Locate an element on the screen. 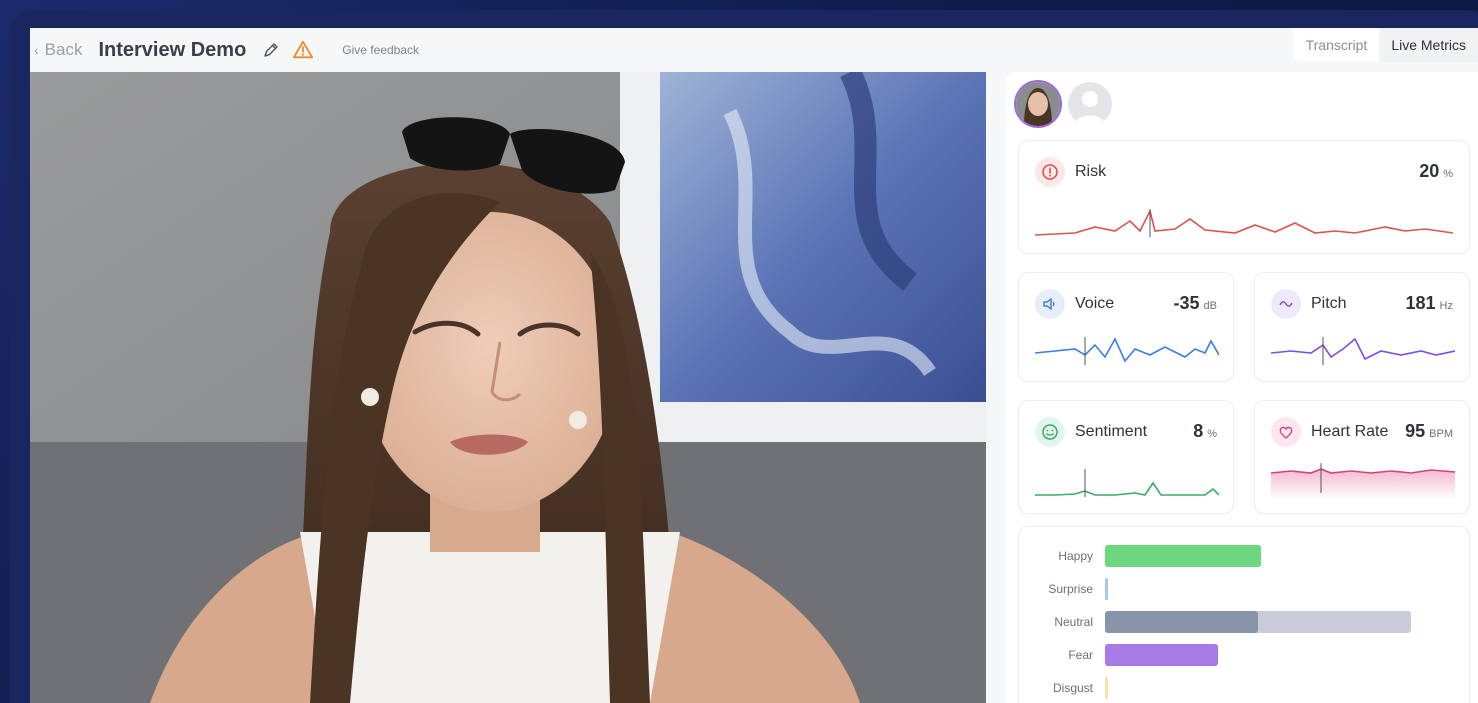 This screenshot has width=1478, height=703. emotions-card: Happy Surprise Neutral Fear Disgust is located at coordinates (1244, 614).